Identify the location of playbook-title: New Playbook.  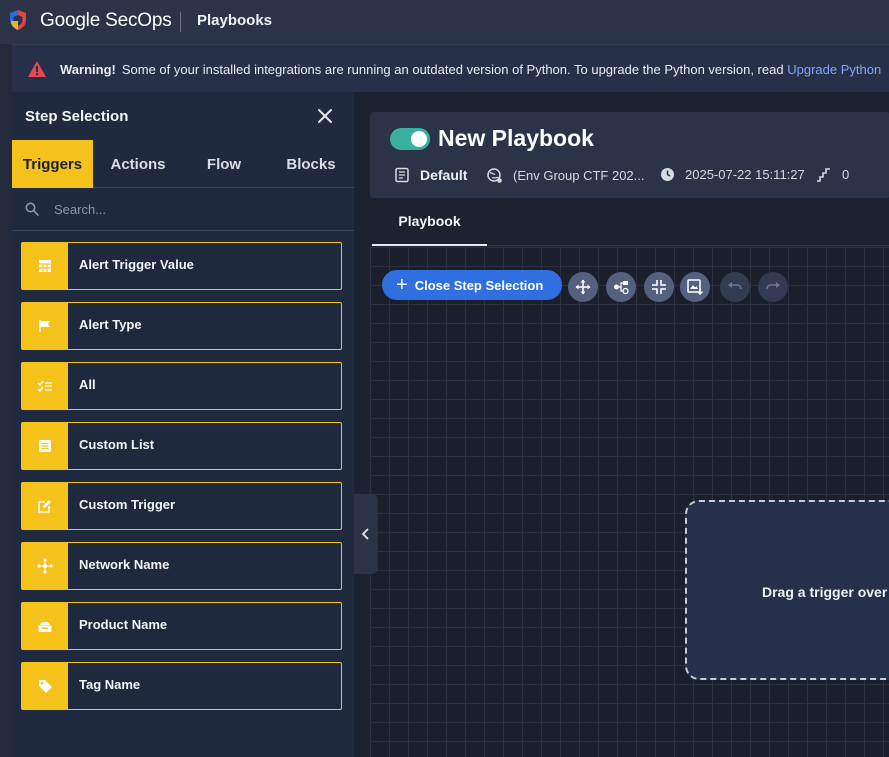
(516, 138).